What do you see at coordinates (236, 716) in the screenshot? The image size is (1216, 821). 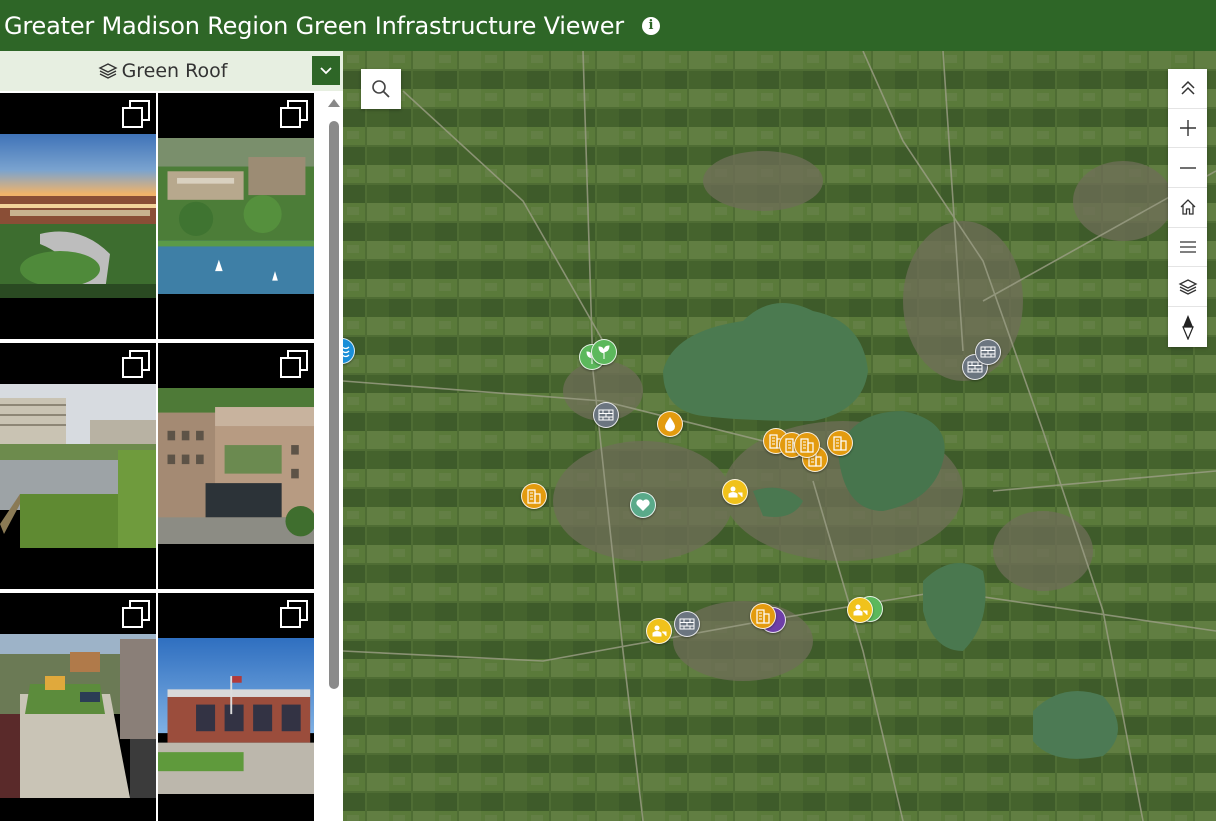 I see `photo-fire-station-building` at bounding box center [236, 716].